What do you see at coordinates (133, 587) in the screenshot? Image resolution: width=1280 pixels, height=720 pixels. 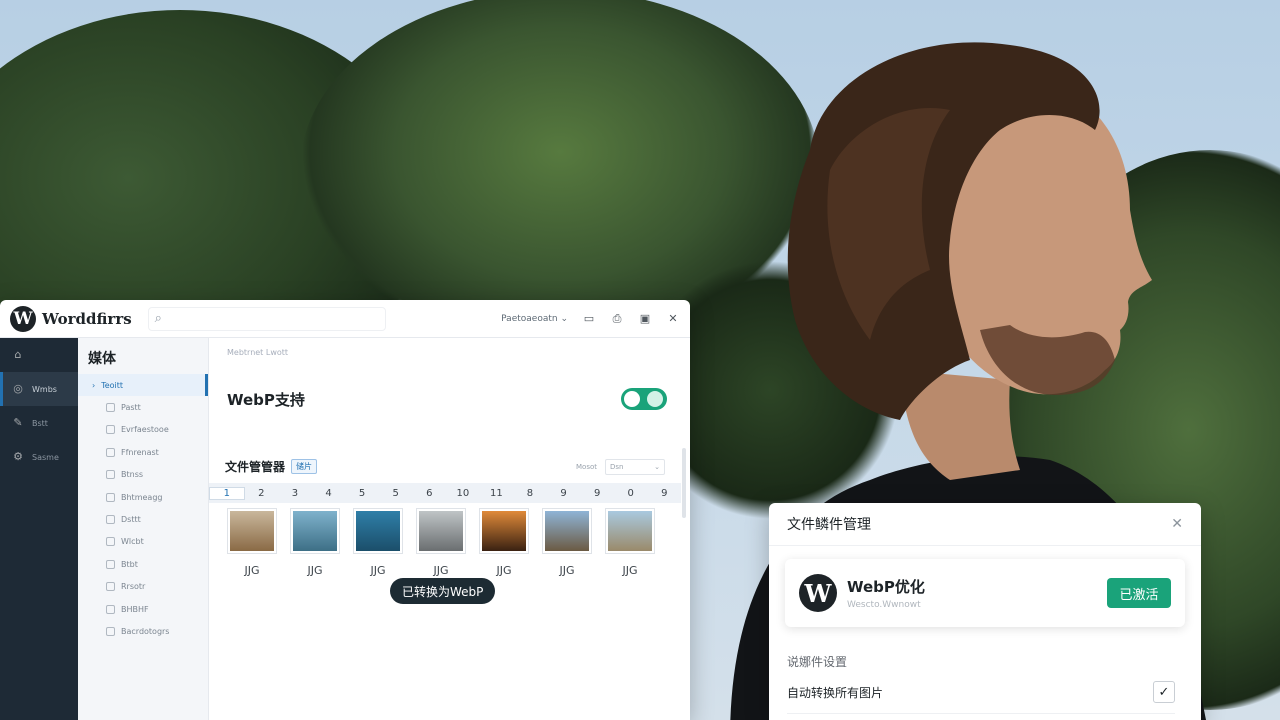 I see `submenu-item-label: Rrsotr` at bounding box center [133, 587].